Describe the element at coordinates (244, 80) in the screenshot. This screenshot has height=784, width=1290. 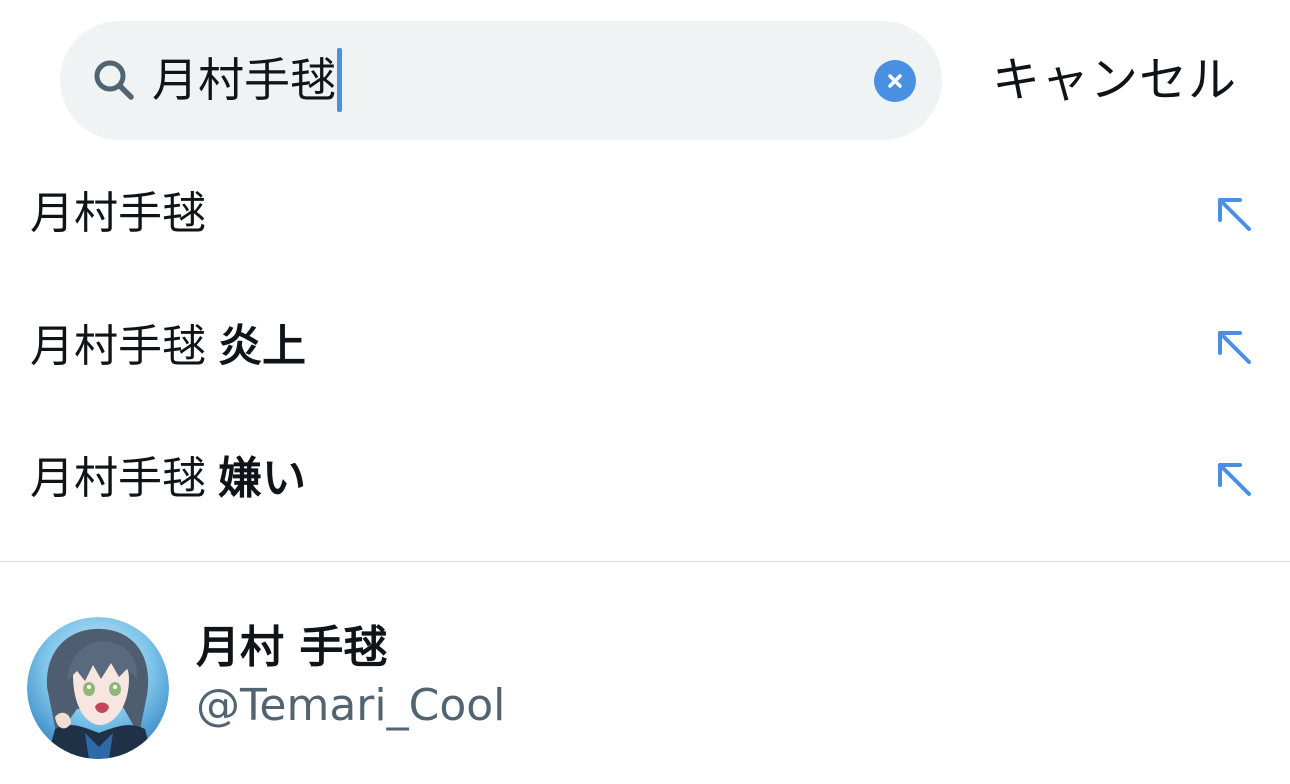
I see `search-query-text: 月村手毬` at that location.